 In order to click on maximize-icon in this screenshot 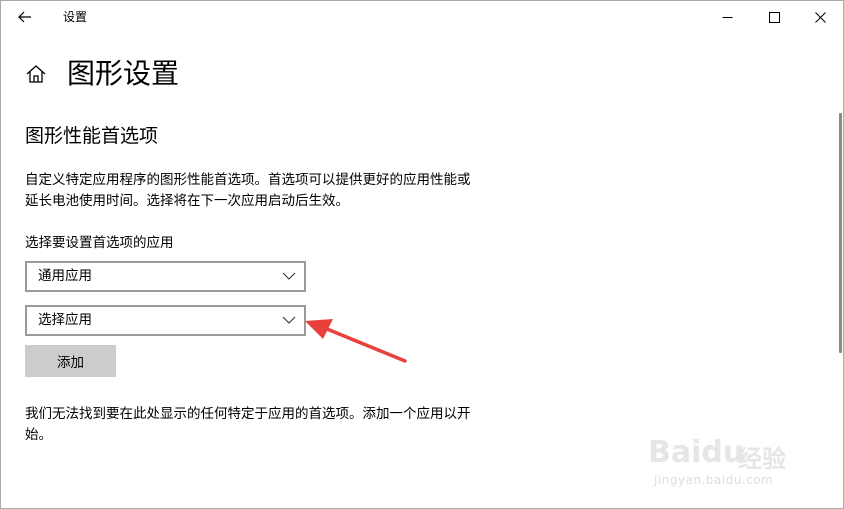, I will do `click(774, 17)`.